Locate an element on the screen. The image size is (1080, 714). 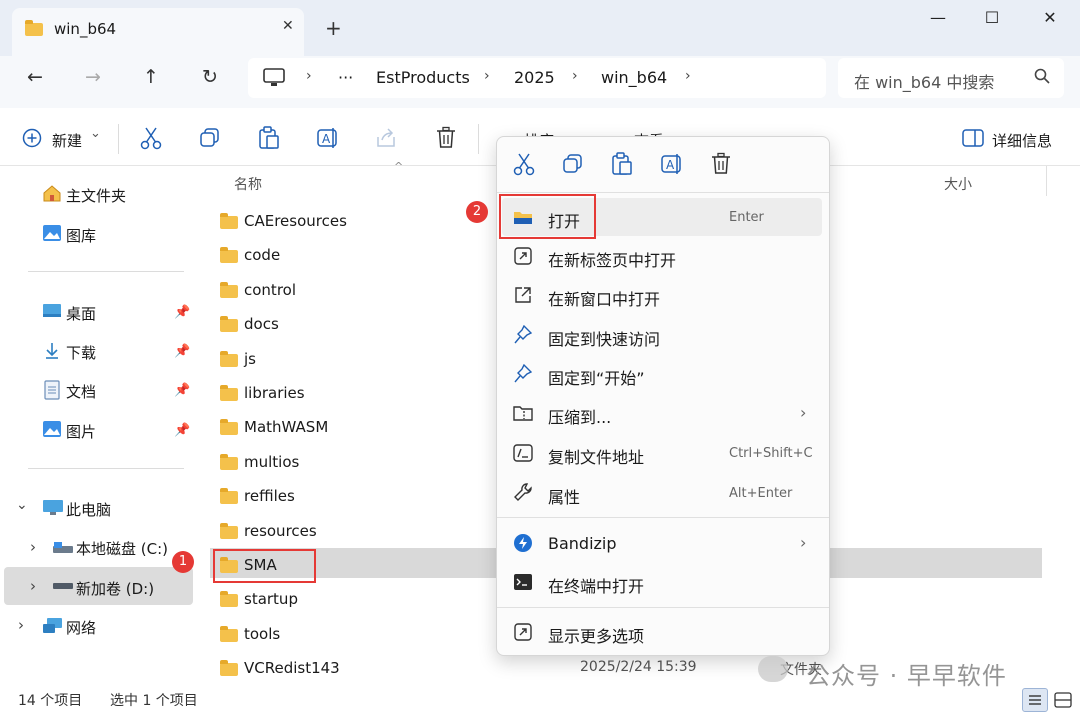
details-view-icon is located at coordinates (1035, 700).